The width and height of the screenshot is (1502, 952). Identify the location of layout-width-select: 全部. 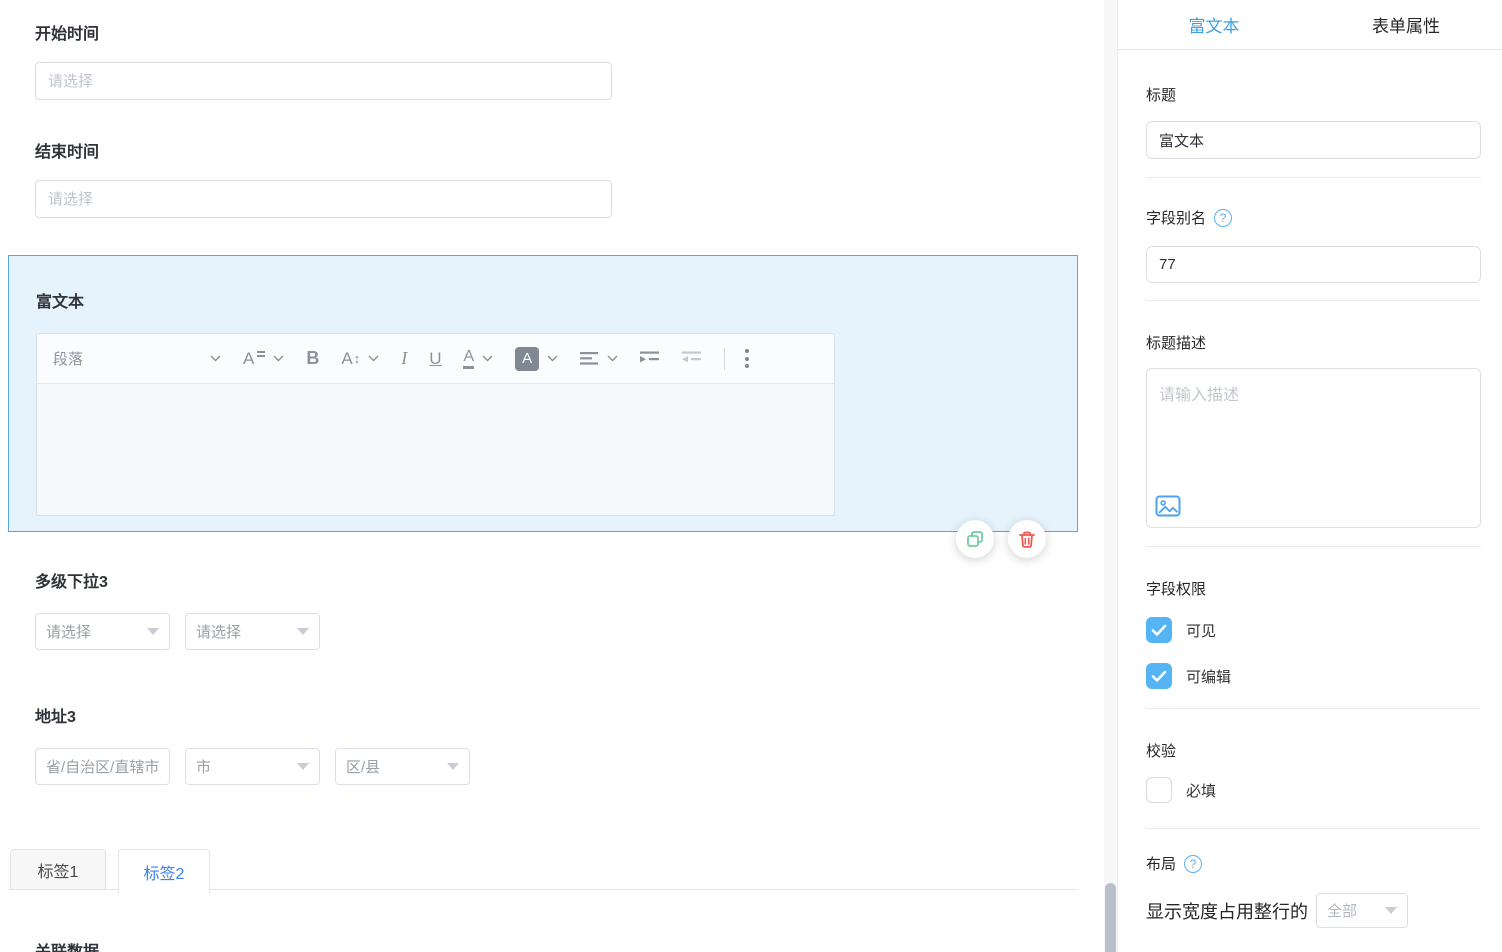
(1362, 910).